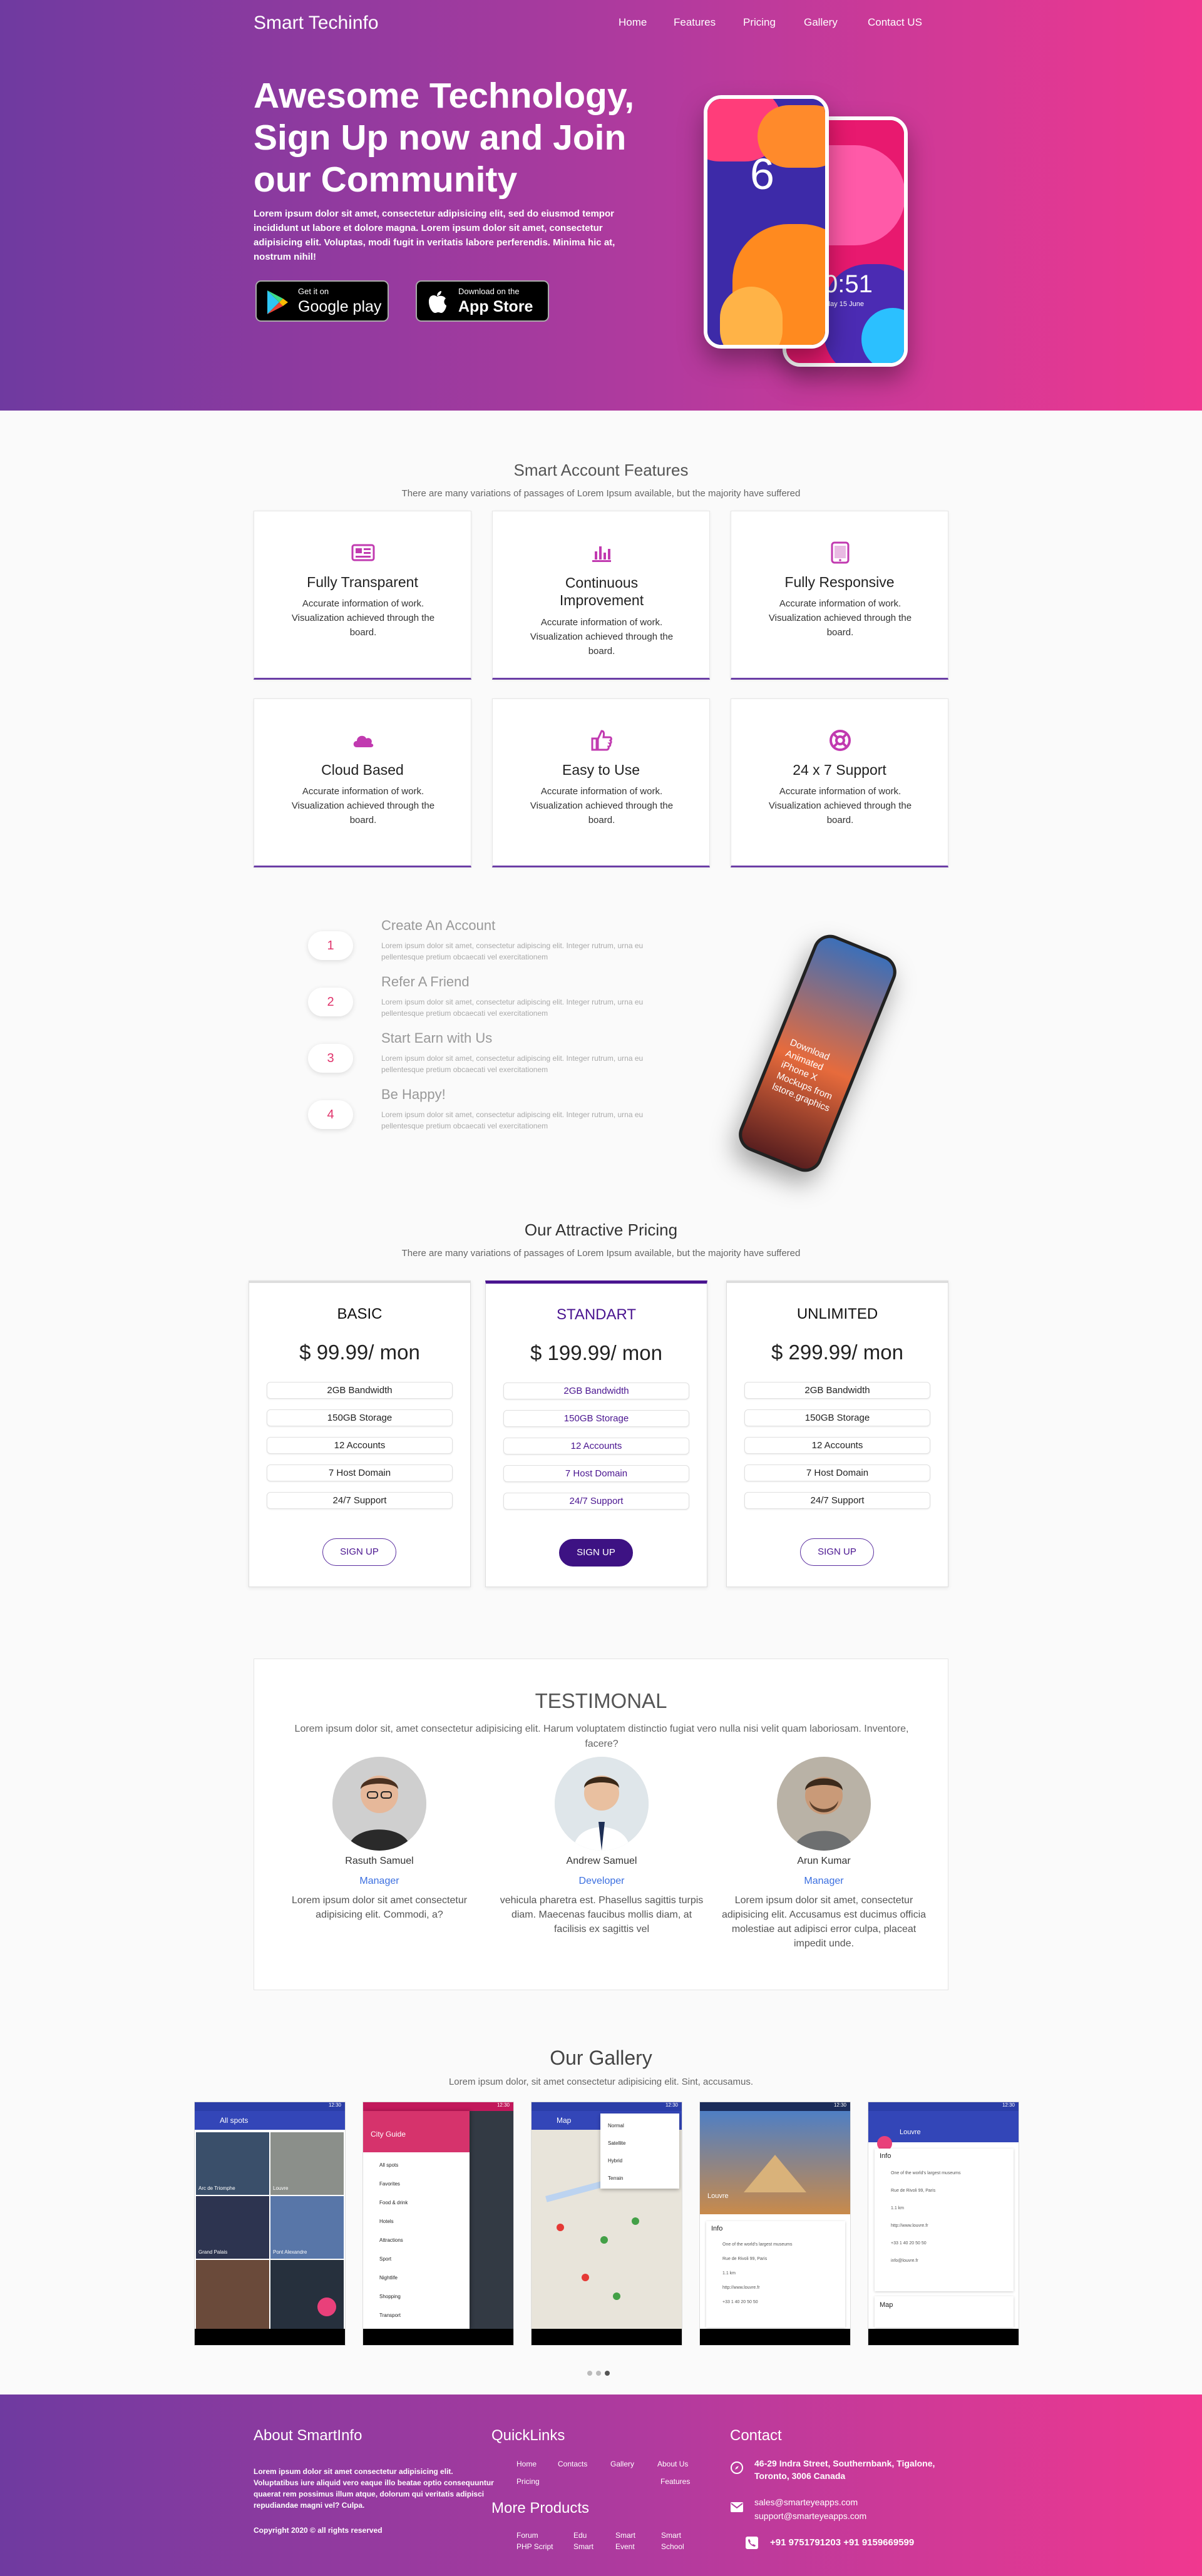 The height and width of the screenshot is (2576, 1202). Describe the element at coordinates (943, 2126) in the screenshot. I see `appbar-title: Louvre` at that location.